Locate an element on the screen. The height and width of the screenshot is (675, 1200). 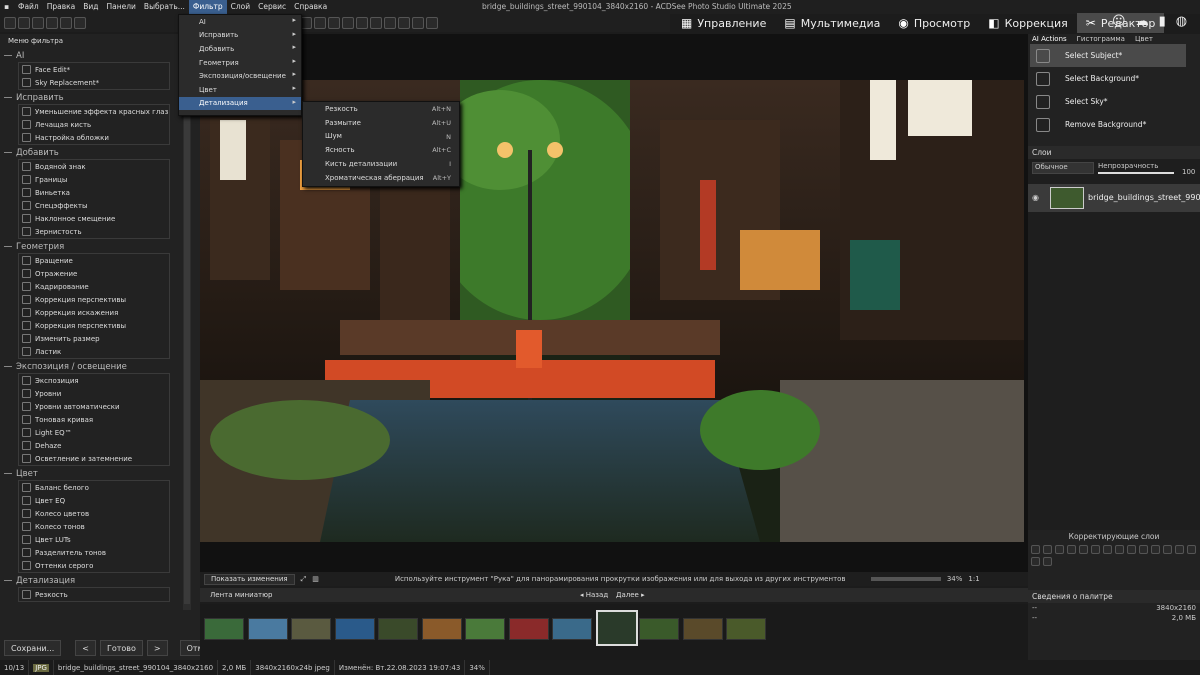
filter-item: Разделитель тонов is located at coordinates (94, 552).